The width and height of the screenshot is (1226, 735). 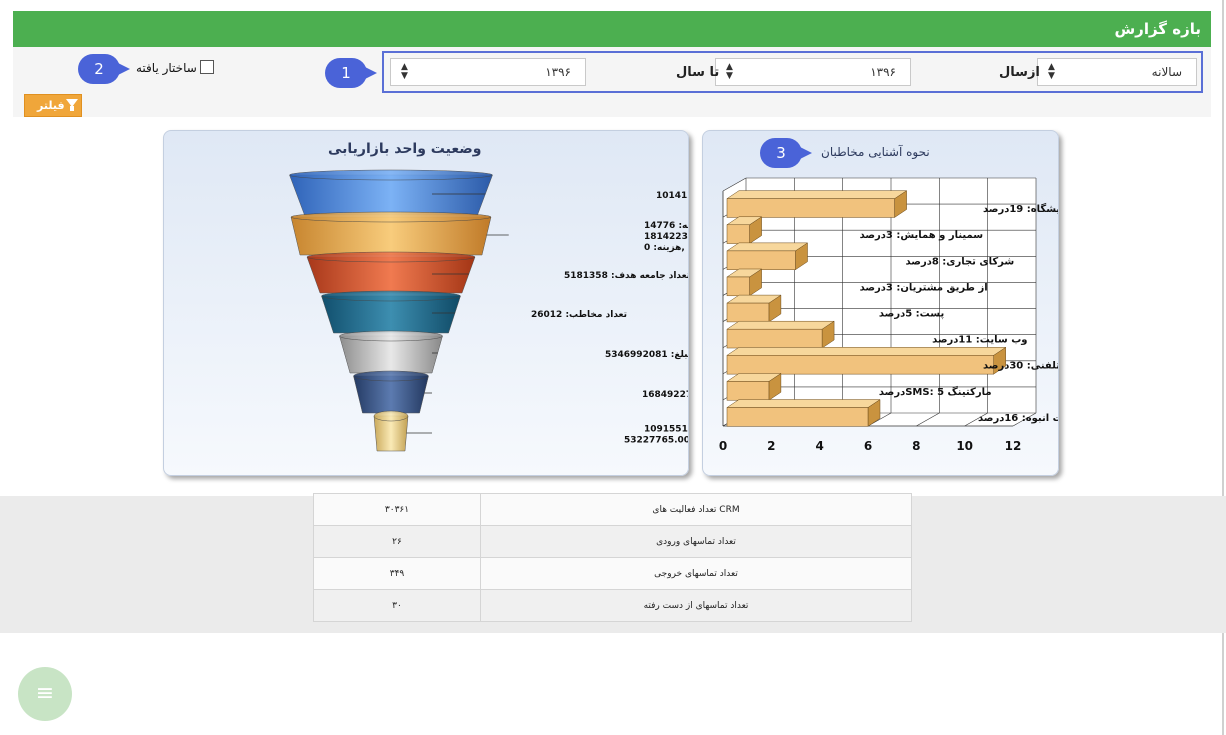 I want to click on x-tick-label: 4, so click(x=819, y=446).